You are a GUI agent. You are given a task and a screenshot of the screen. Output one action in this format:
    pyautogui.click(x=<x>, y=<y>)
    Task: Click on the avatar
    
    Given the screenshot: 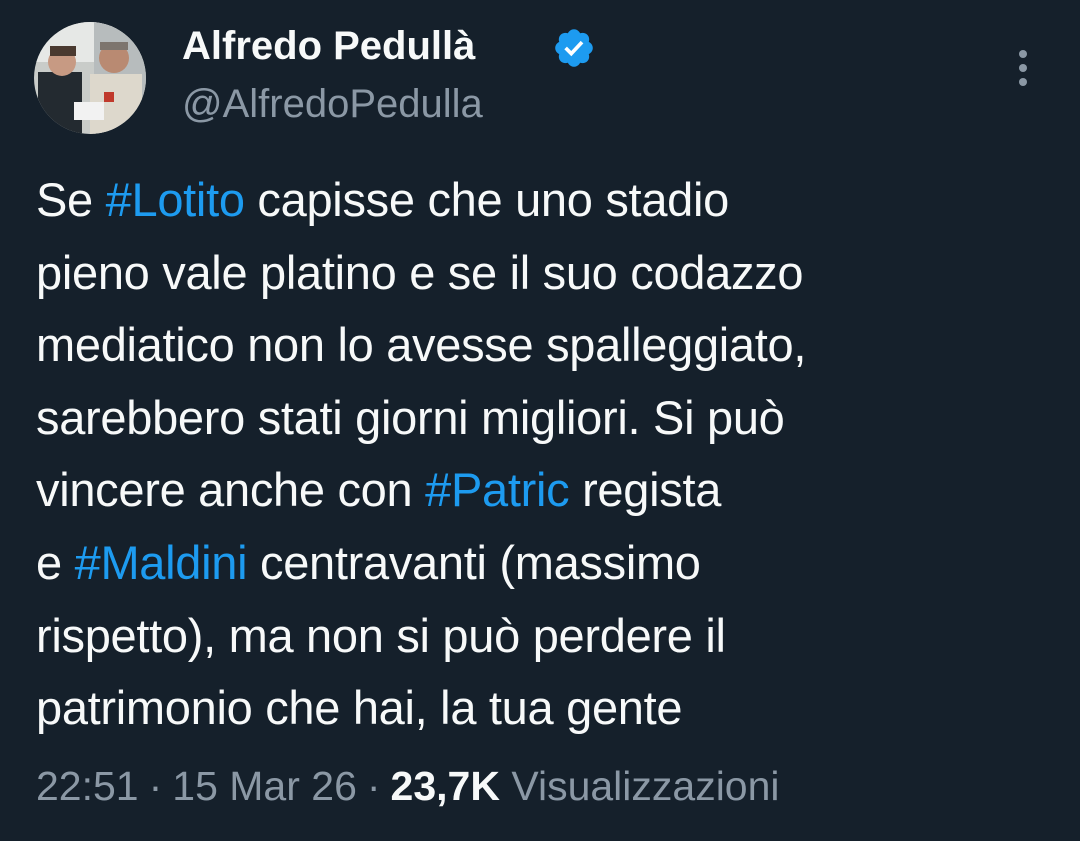 What is the action you would take?
    pyautogui.click(x=90, y=78)
    